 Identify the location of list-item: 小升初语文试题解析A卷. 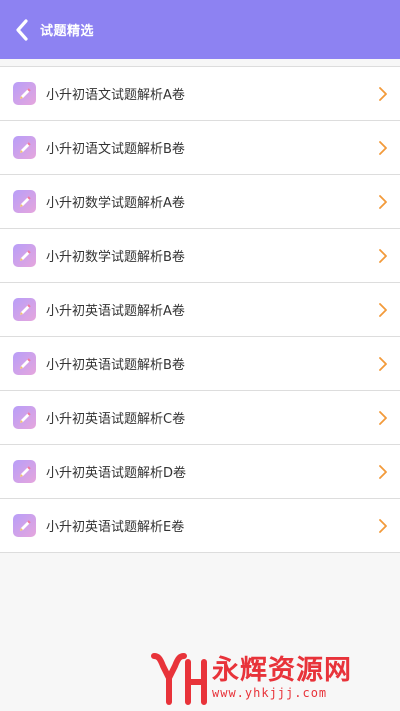
(200, 94).